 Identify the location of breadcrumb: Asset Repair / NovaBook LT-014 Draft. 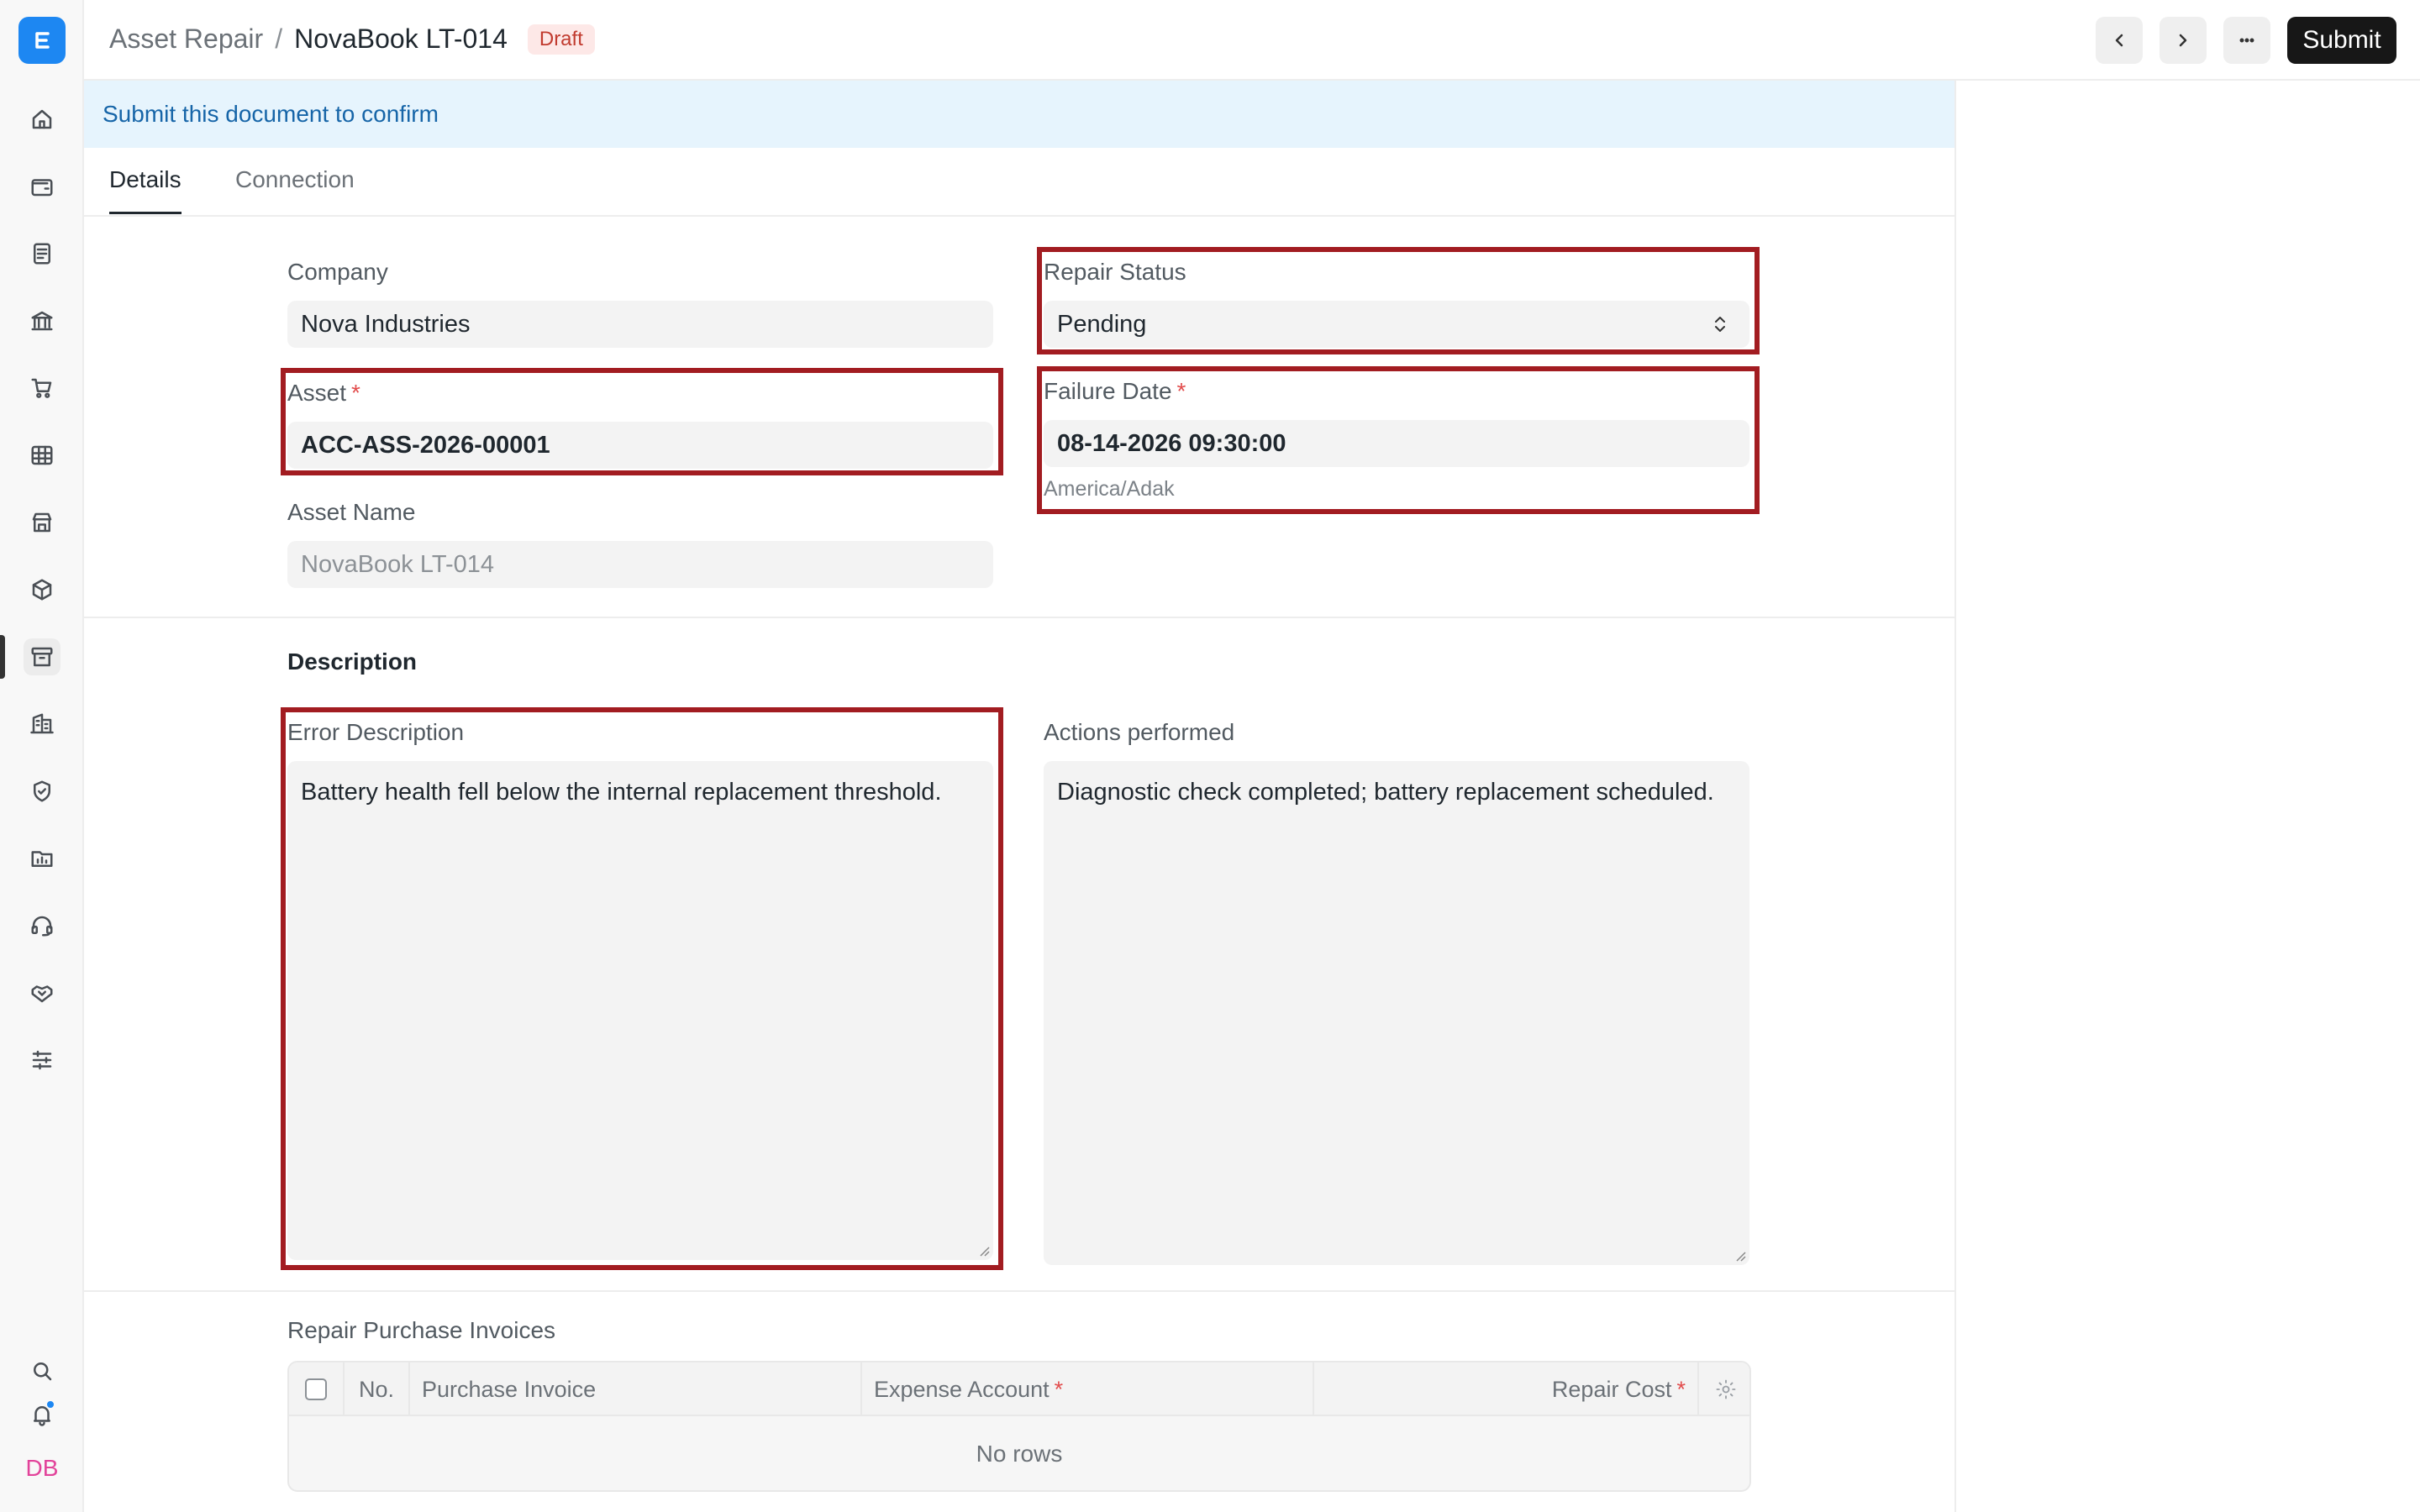
(352, 39).